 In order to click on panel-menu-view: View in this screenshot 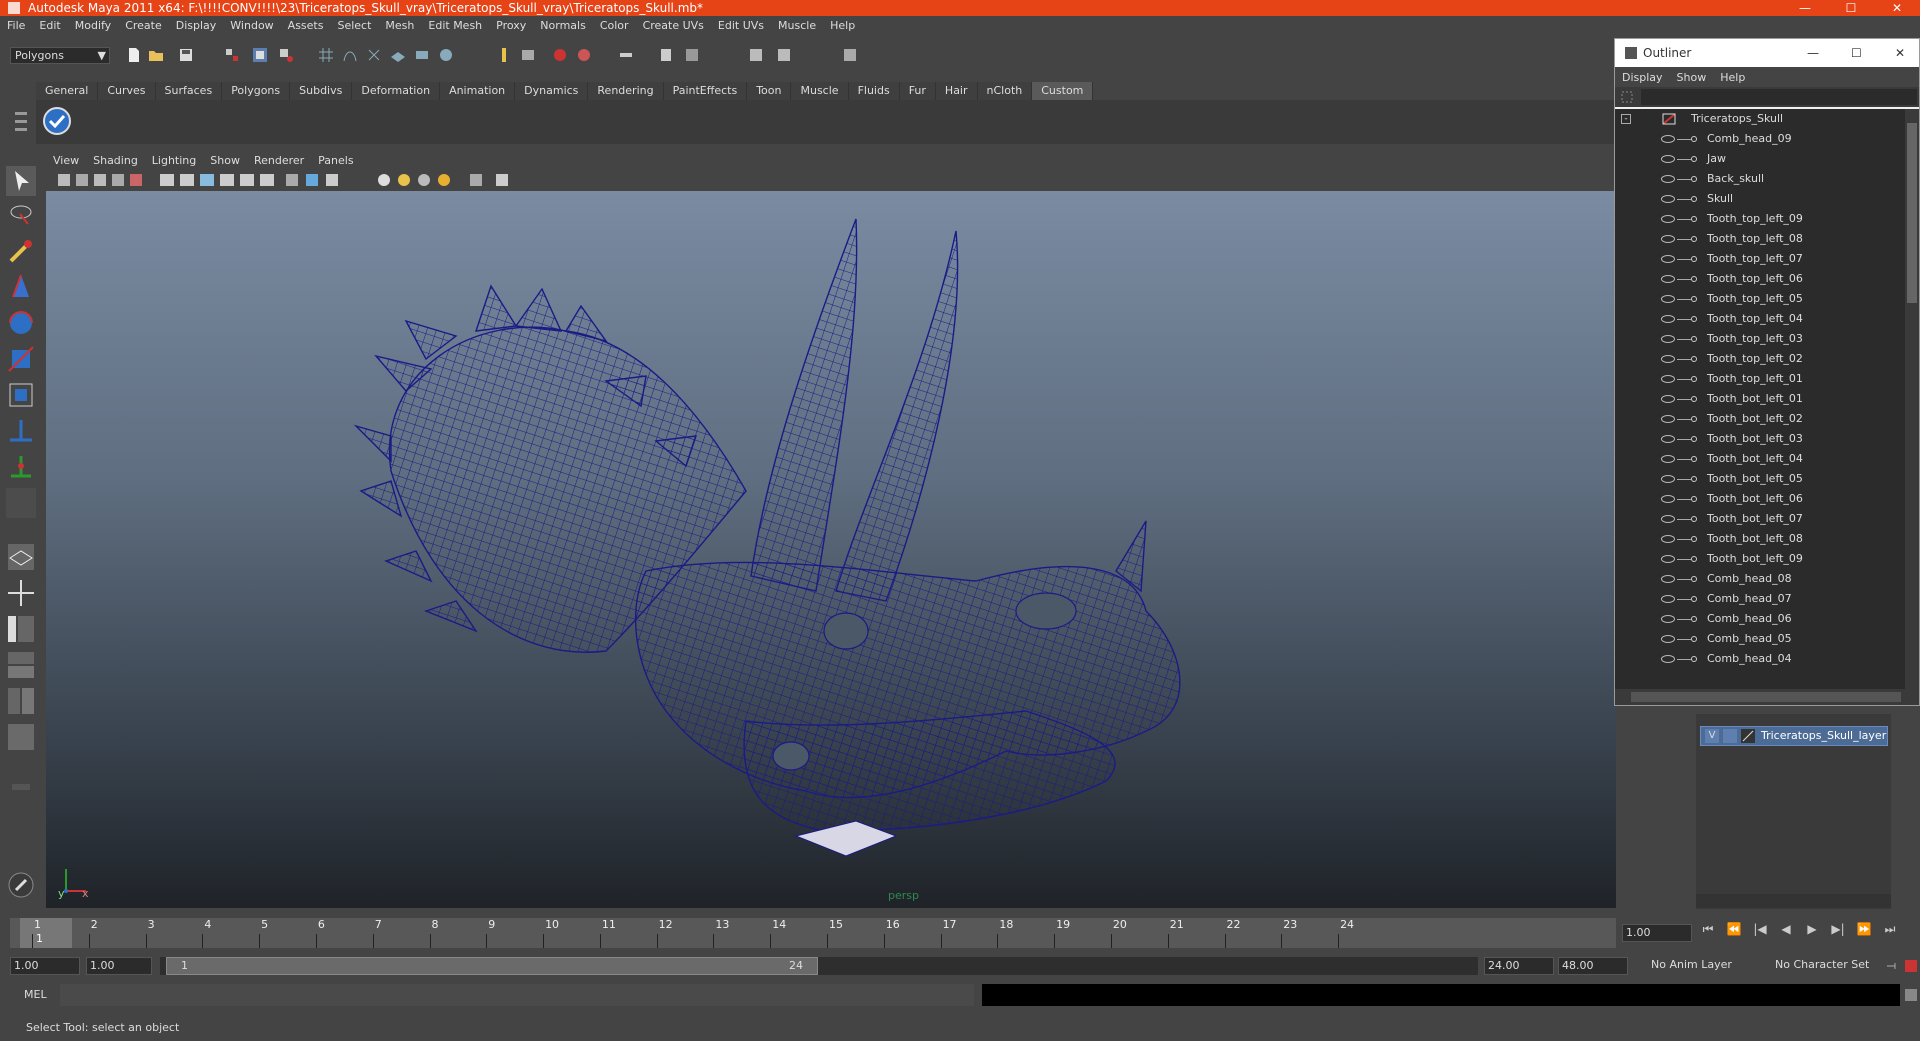, I will do `click(66, 160)`.